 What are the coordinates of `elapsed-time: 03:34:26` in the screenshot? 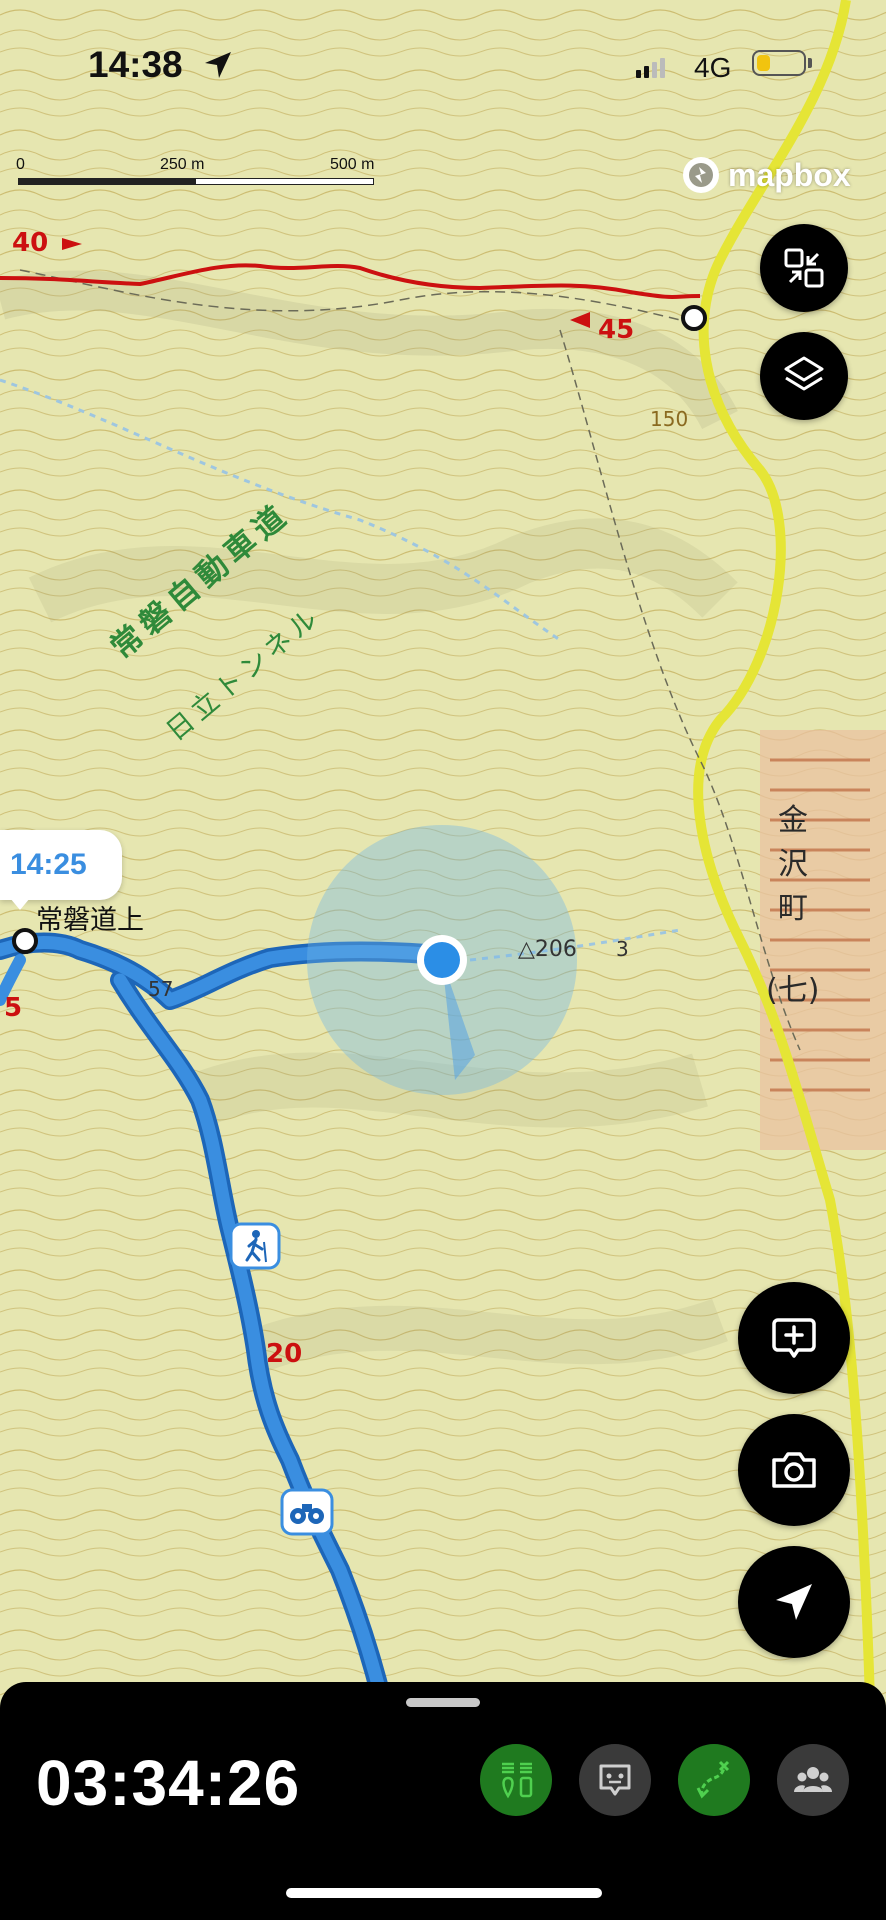 It's located at (168, 1783).